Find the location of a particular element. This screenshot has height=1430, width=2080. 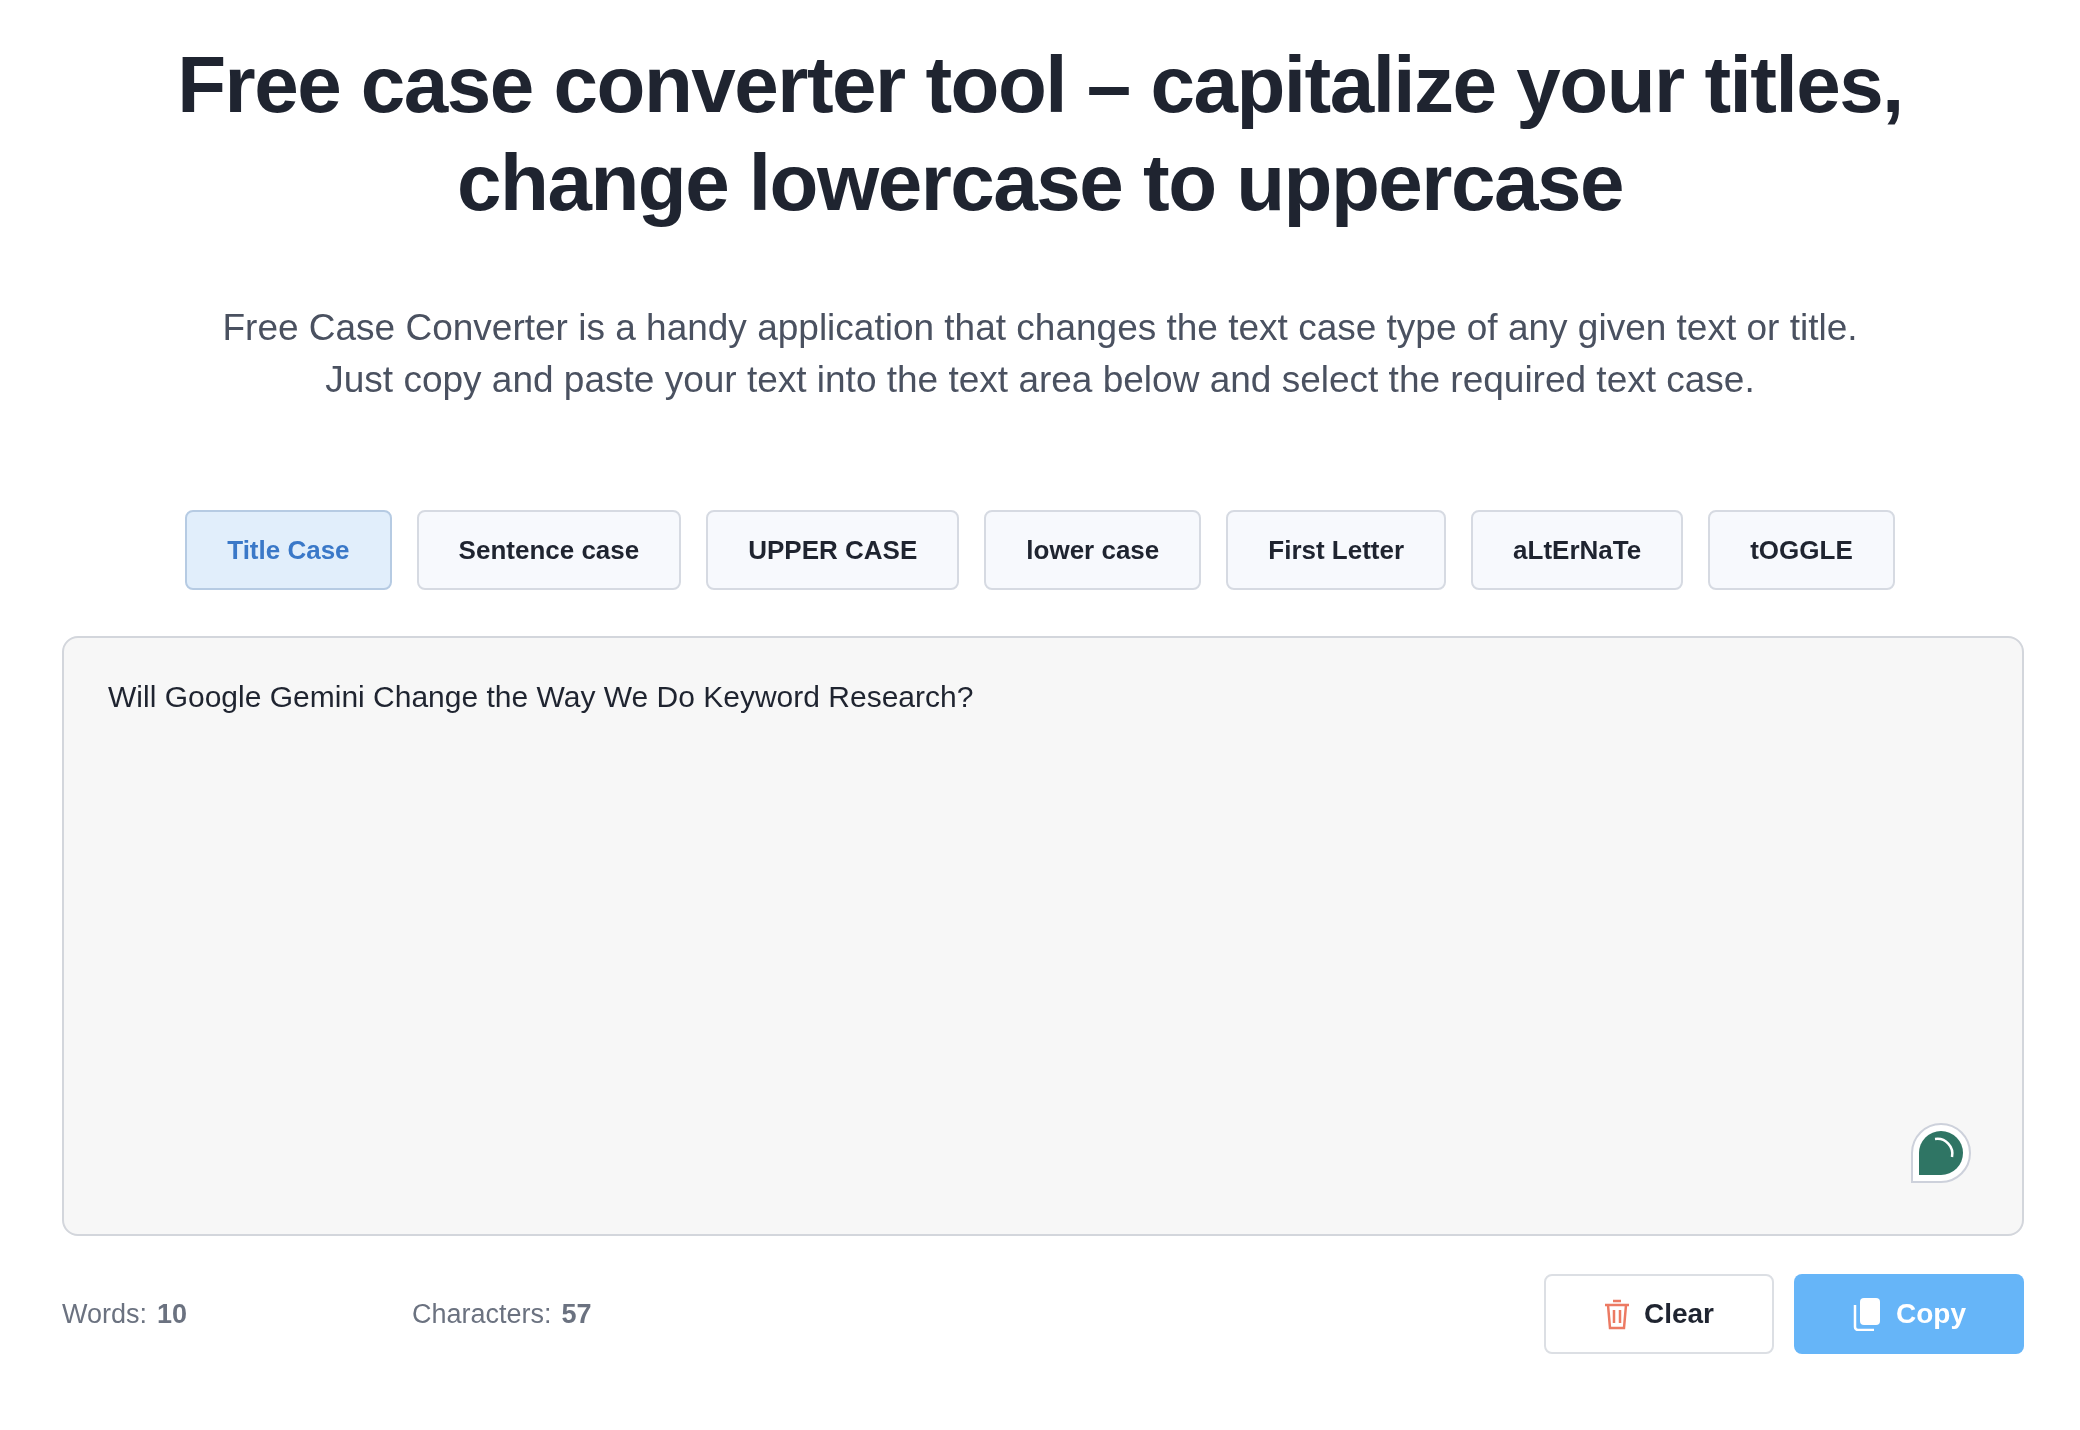

case-button: lower case is located at coordinates (1093, 550).